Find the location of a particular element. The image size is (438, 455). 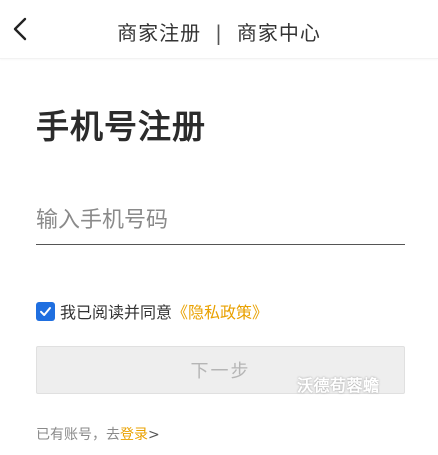

watermark-text: 沃德苟蓉蟾 is located at coordinates (338, 385).